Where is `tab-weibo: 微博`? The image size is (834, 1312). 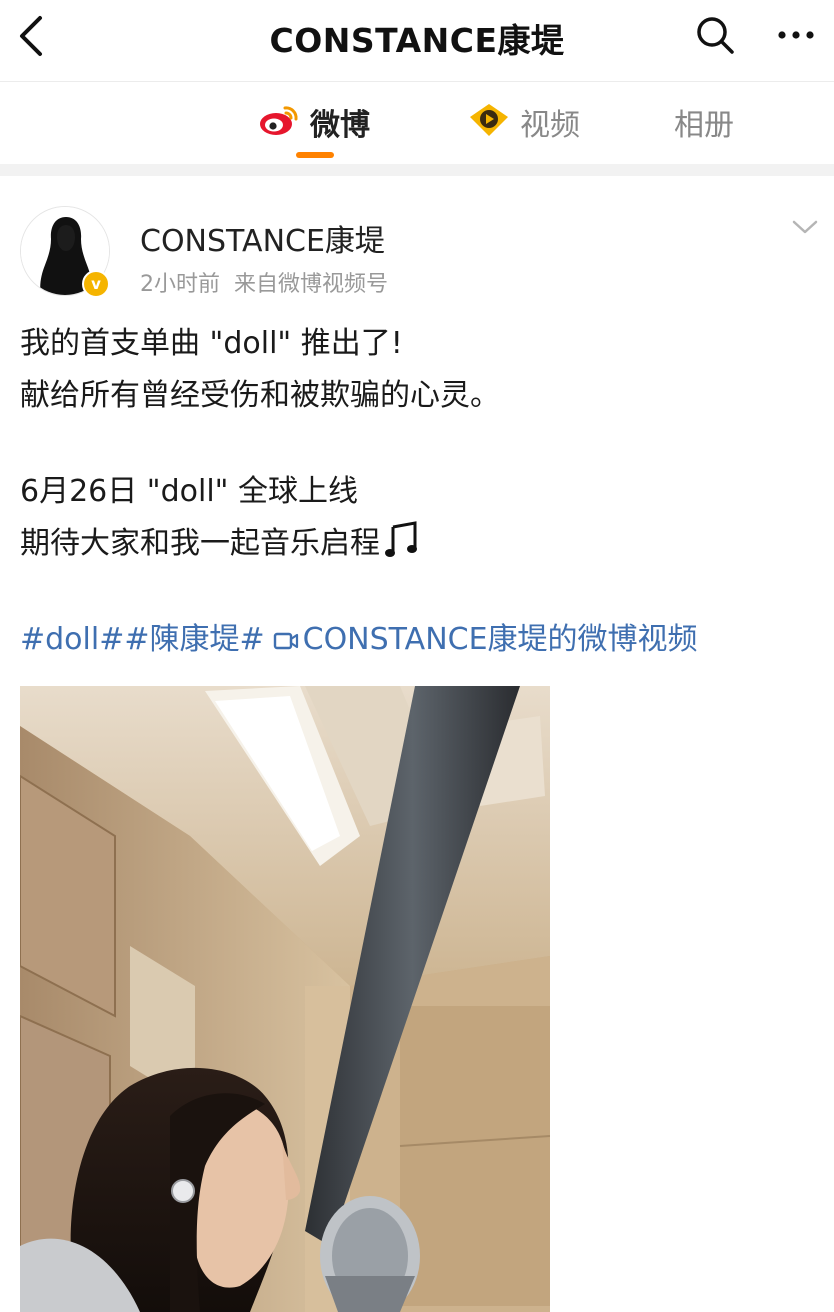 tab-weibo: 微博 is located at coordinates (314, 122).